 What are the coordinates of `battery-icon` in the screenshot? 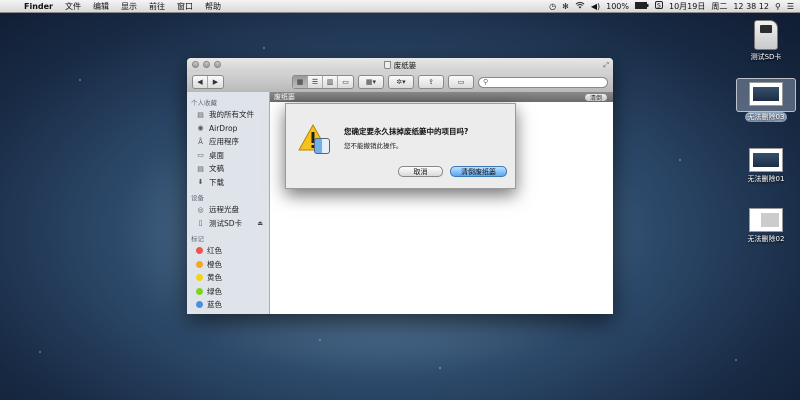 It's located at (641, 6).